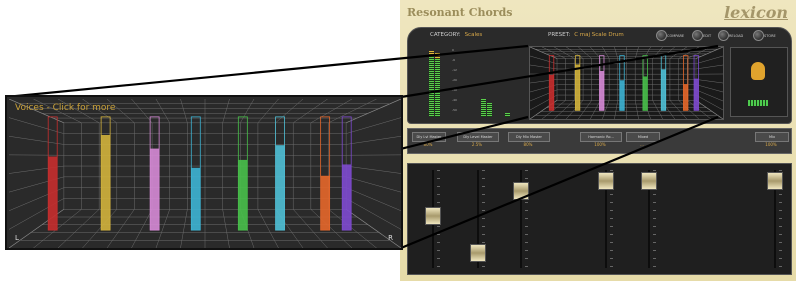 The image size is (796, 281). Describe the element at coordinates (390, 238) in the screenshot. I see `right-channel-label: R` at that location.